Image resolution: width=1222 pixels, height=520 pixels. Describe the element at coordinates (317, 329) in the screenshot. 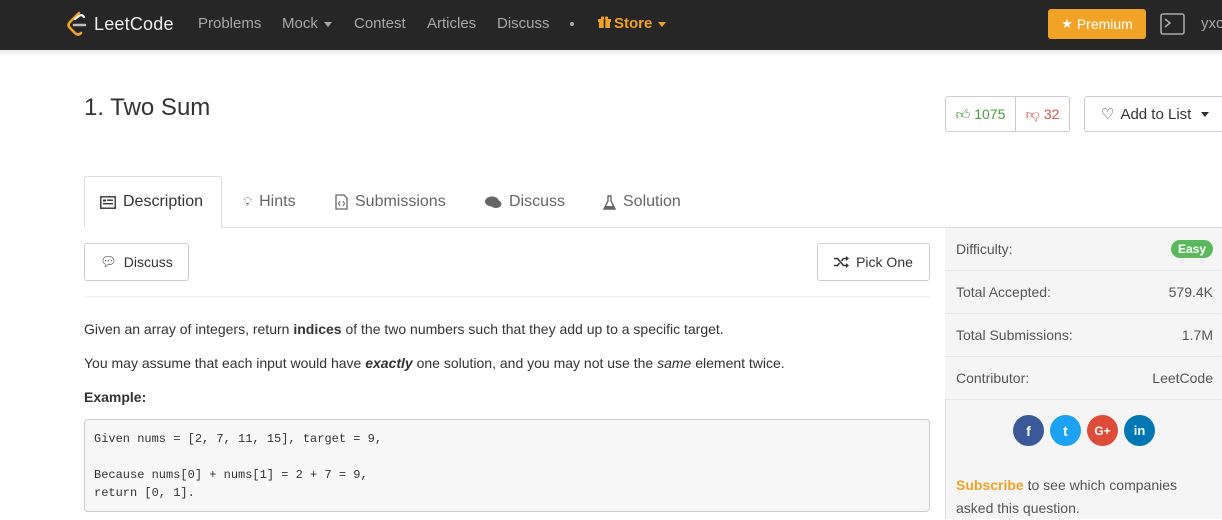

I see `p1-text-b: indices` at that location.